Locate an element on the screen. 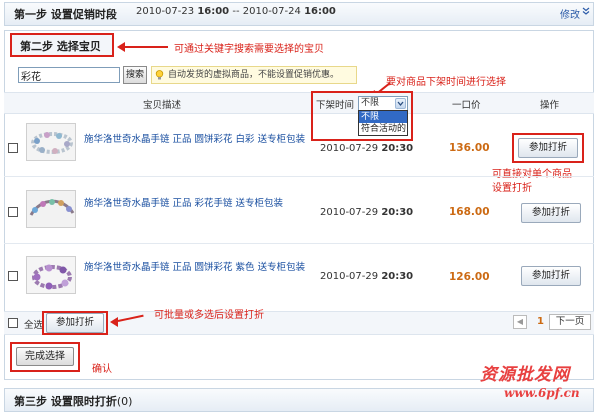 Image resolution: width=598 pixels, height=418 pixels. product-title: 施华洛世奇水晶手链 正品 圆饼彩花 白彩 送专柜包装 is located at coordinates (194, 138).